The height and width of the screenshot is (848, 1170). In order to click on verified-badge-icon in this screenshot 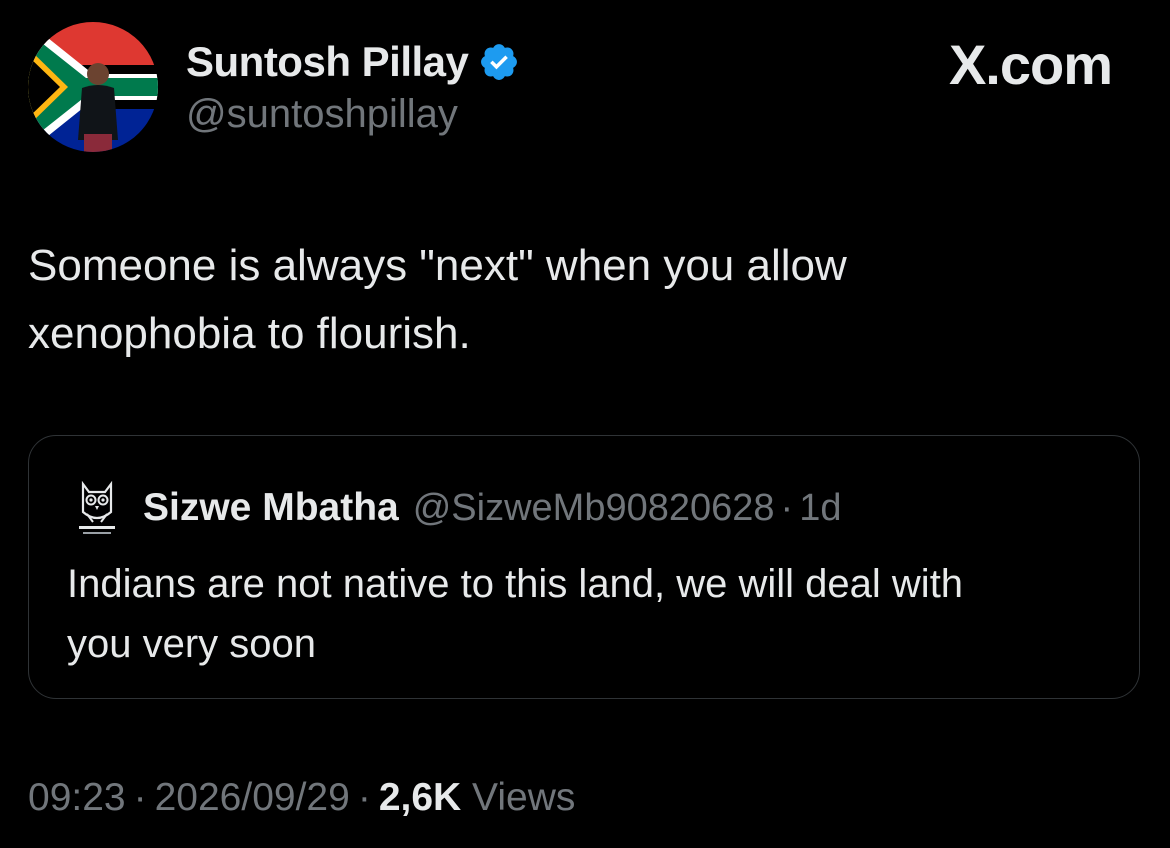, I will do `click(499, 62)`.